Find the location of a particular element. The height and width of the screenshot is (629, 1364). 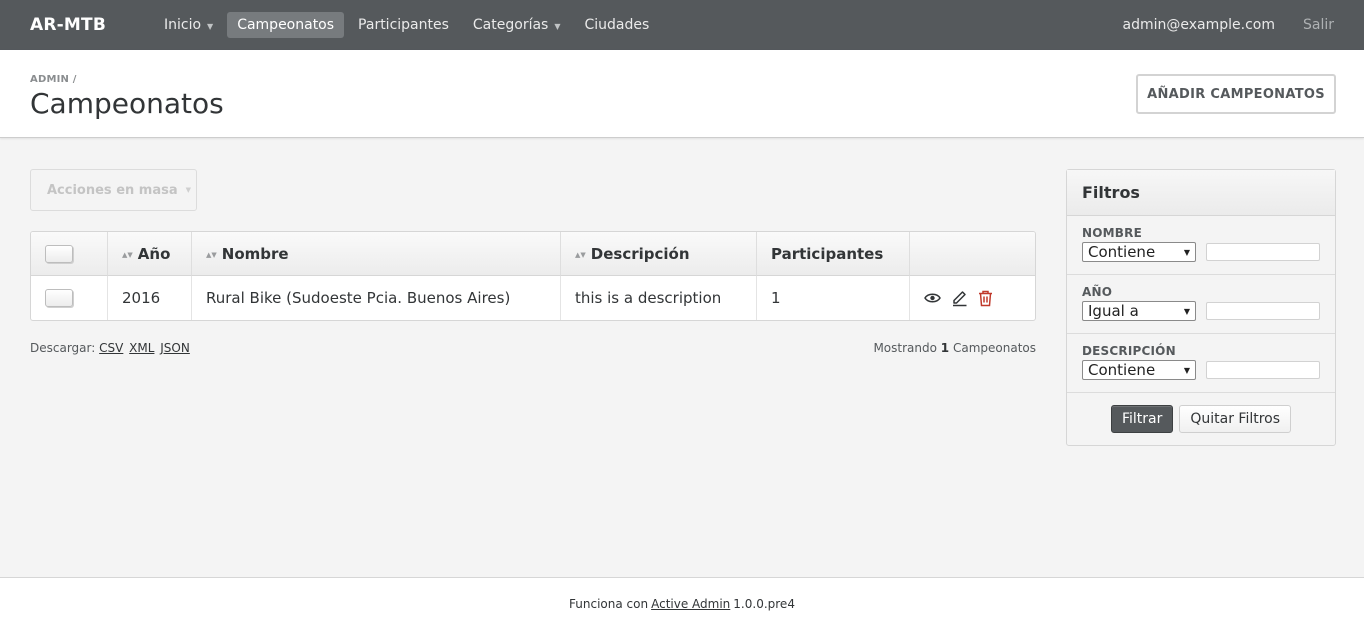

clear-filters-button: Quitar Filtros is located at coordinates (1235, 419).